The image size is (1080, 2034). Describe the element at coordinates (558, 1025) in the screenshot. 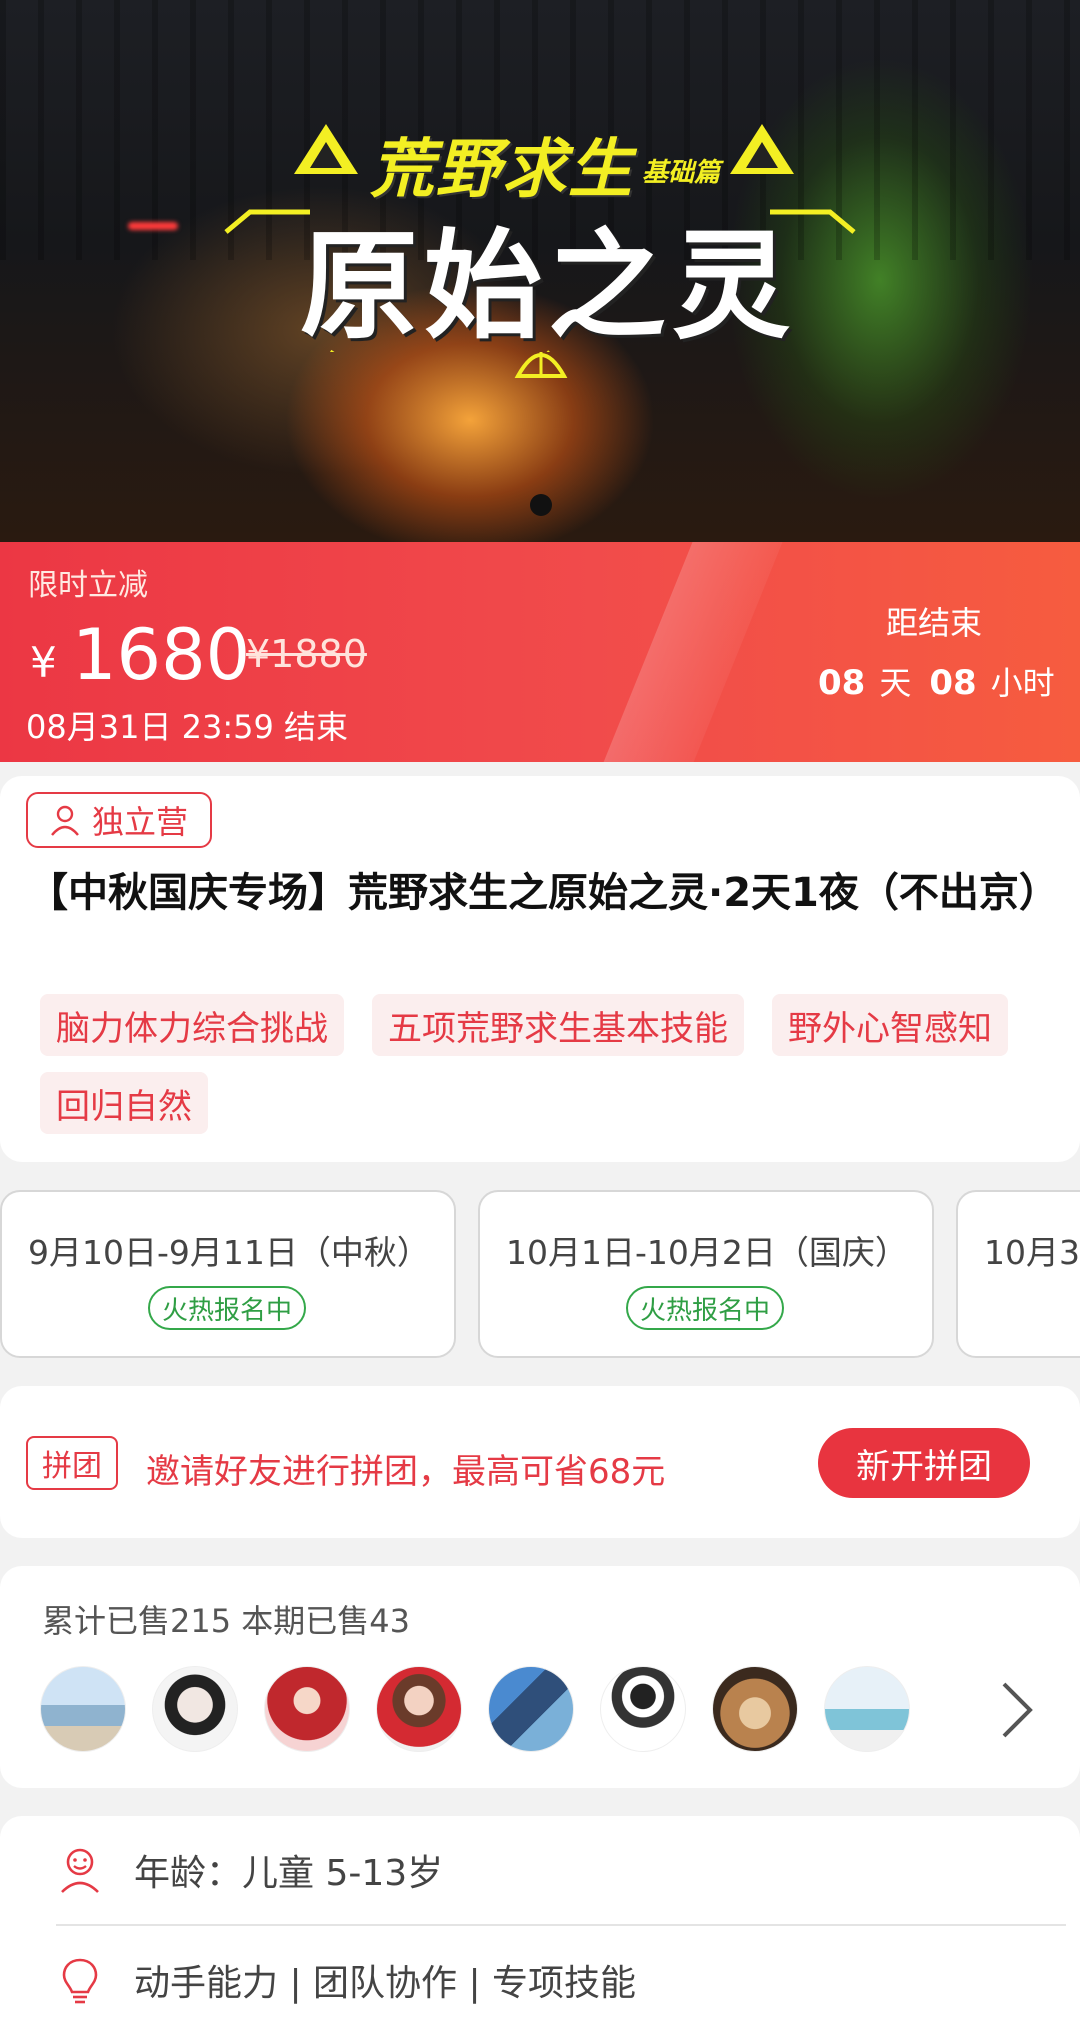

I see `feature-tag: 五项荒野求生基本技能` at that location.